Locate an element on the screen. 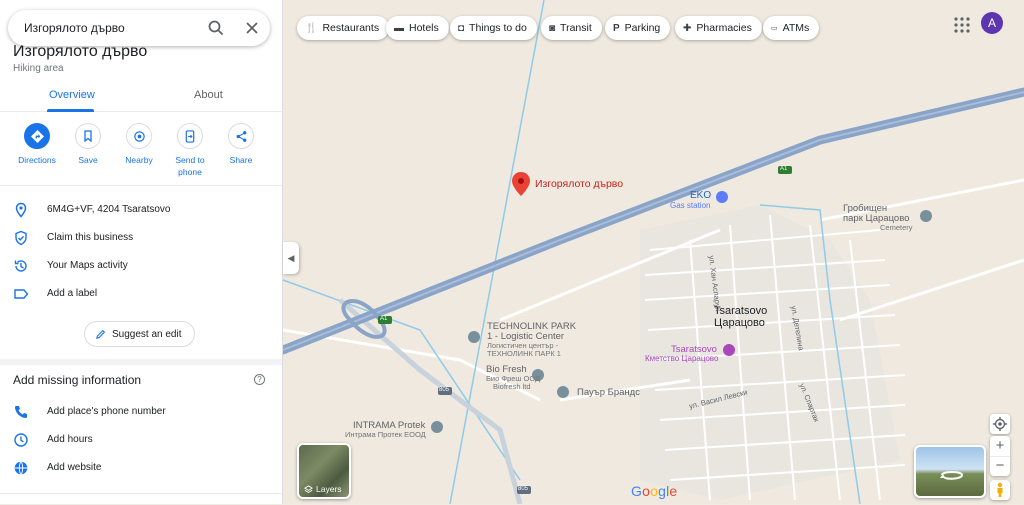  restaurant-icon: 🍴 is located at coordinates (311, 28).